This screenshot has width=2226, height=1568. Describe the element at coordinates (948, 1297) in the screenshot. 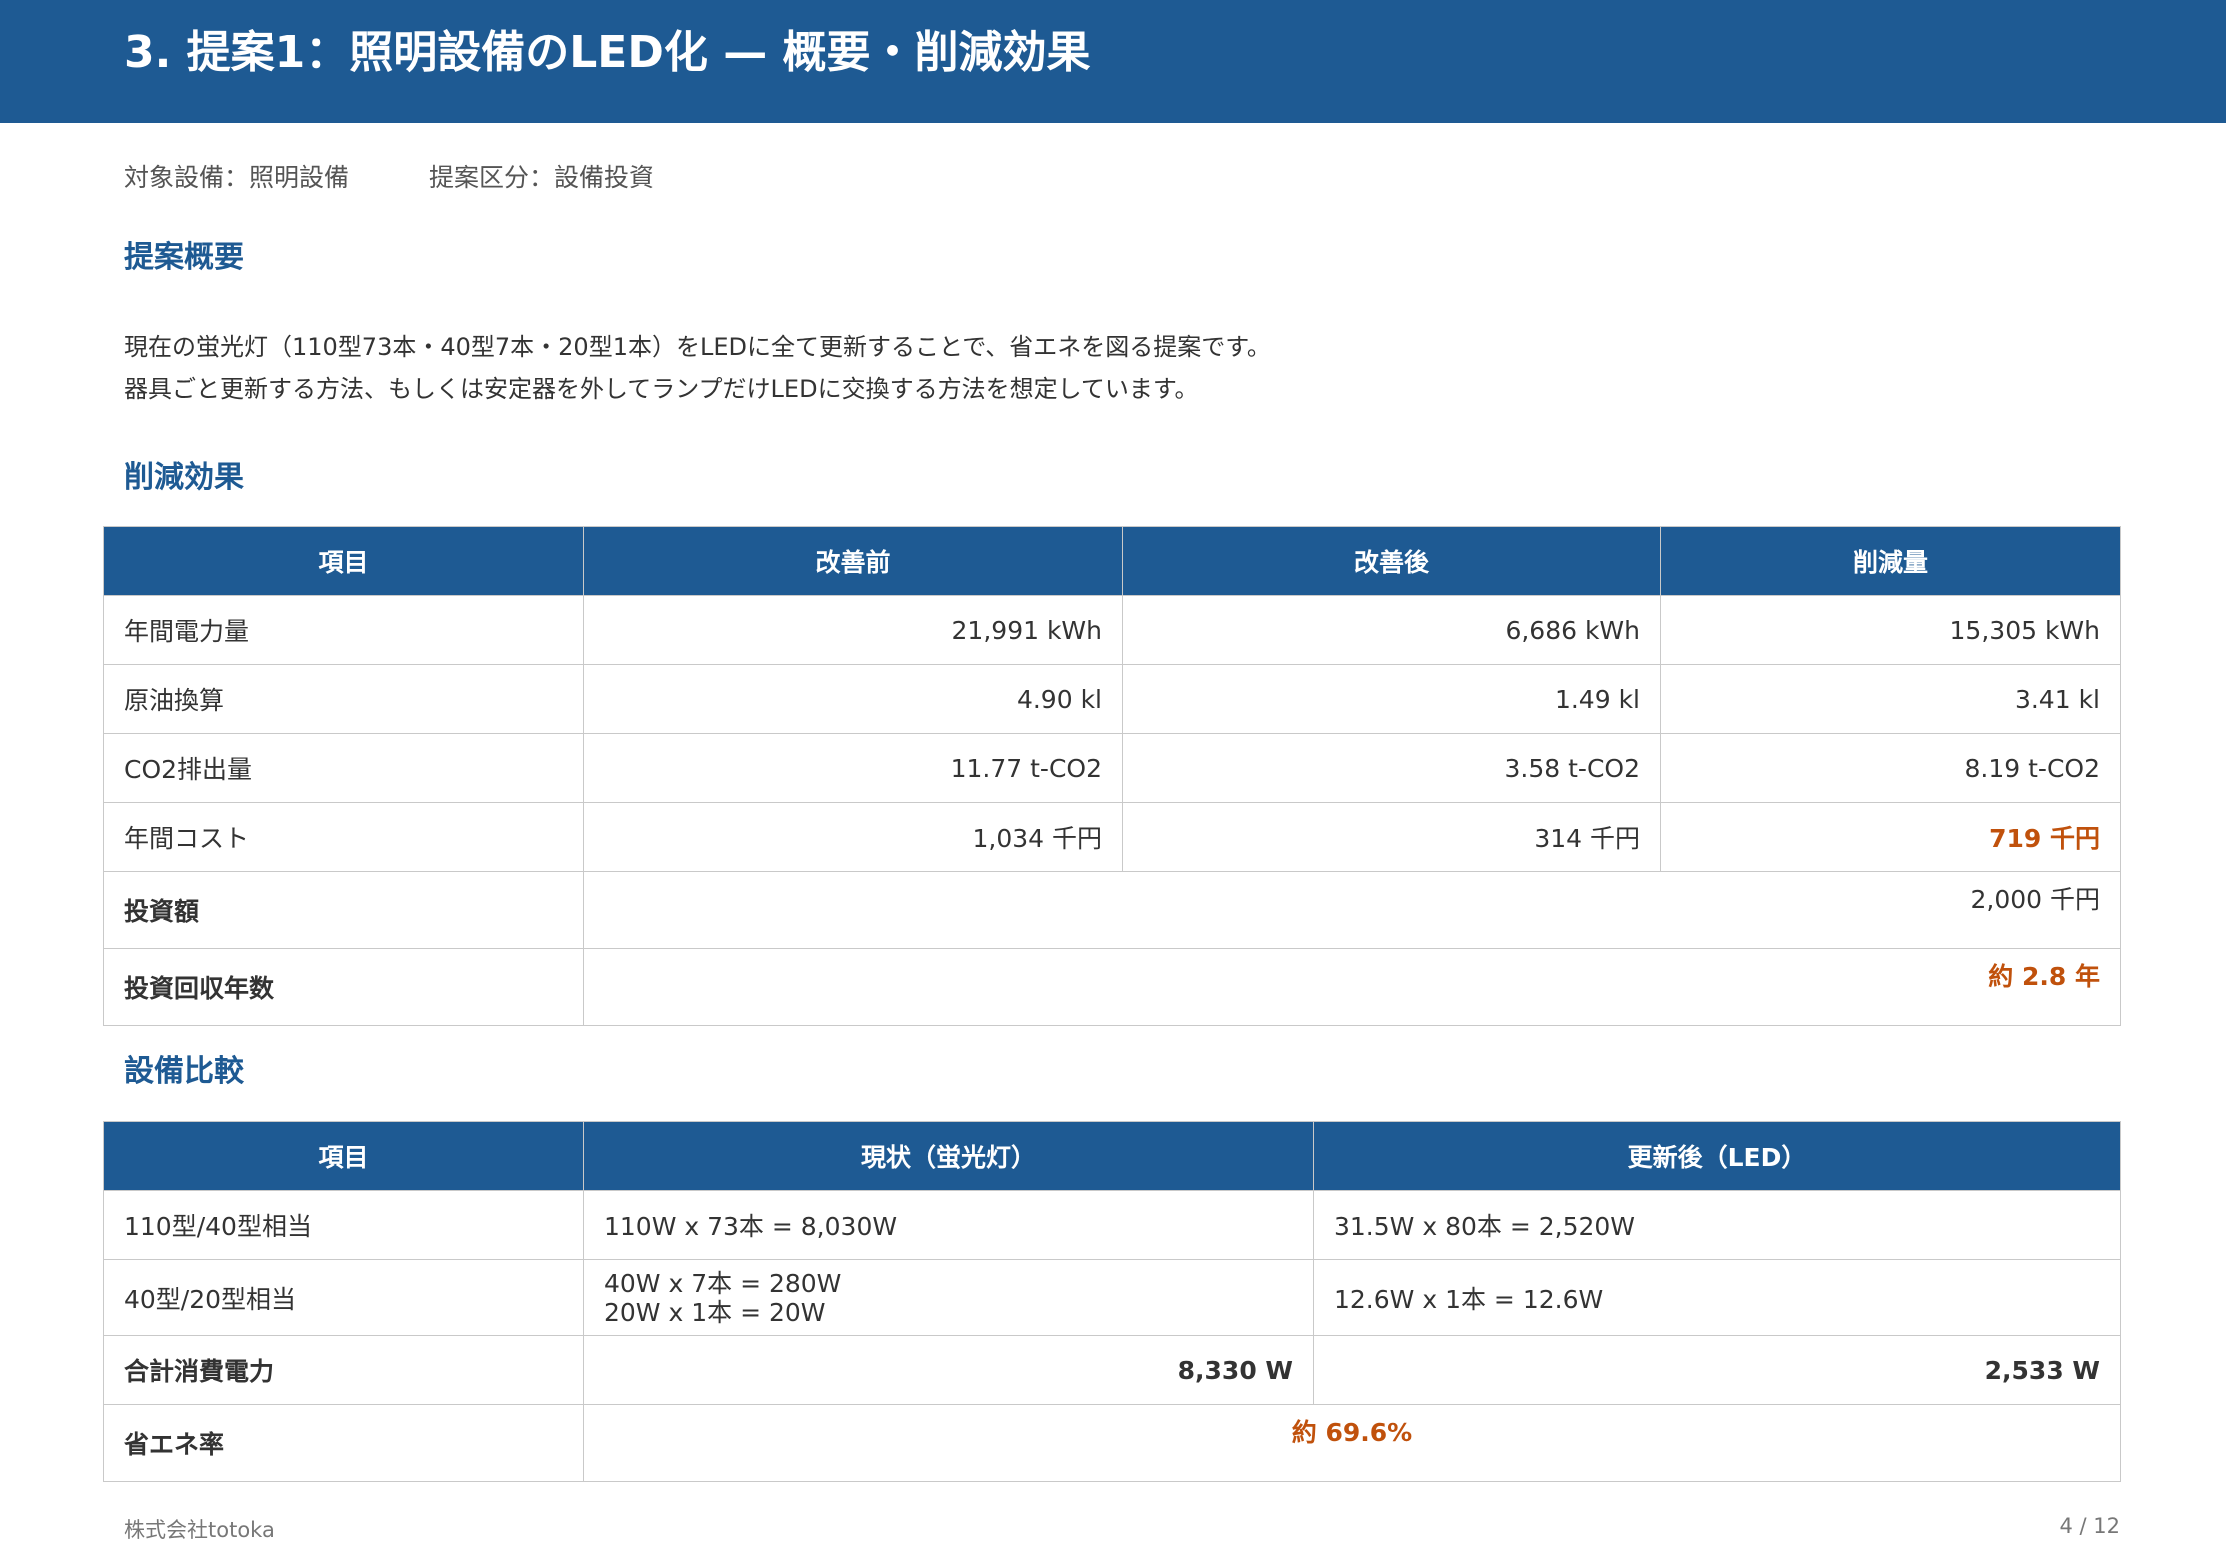

I see `current-spec: 40W x 7本 = 280W 20W x 1本 = 20W` at that location.